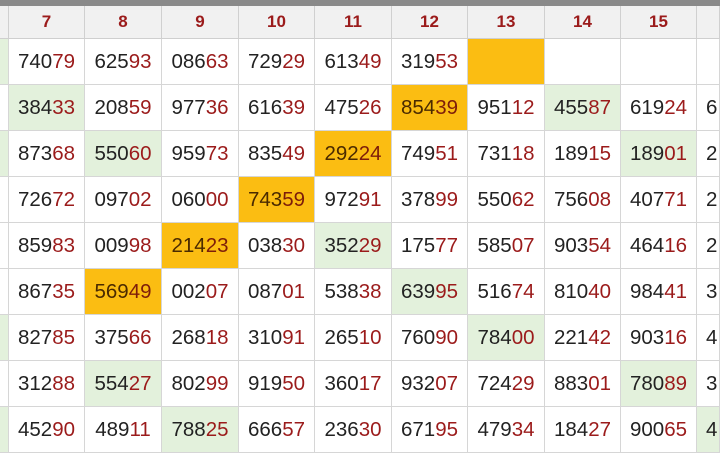  Describe the element at coordinates (430, 200) in the screenshot. I see `result-cell: 378 99` at that location.